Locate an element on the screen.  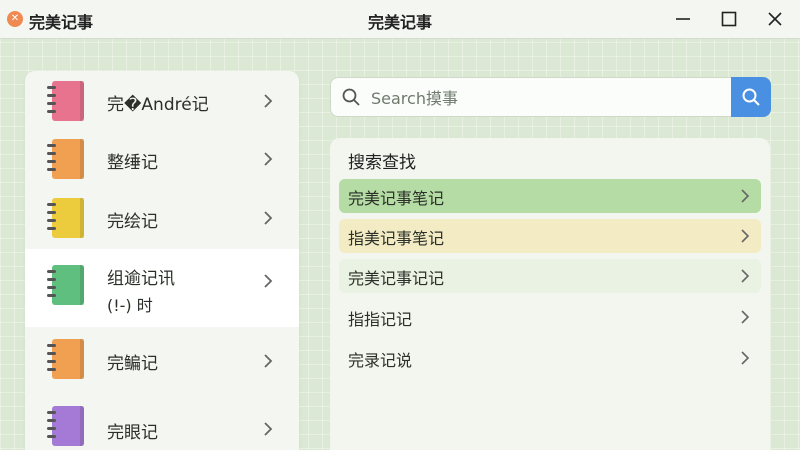
notebook-label: 整缍记 is located at coordinates (132, 163).